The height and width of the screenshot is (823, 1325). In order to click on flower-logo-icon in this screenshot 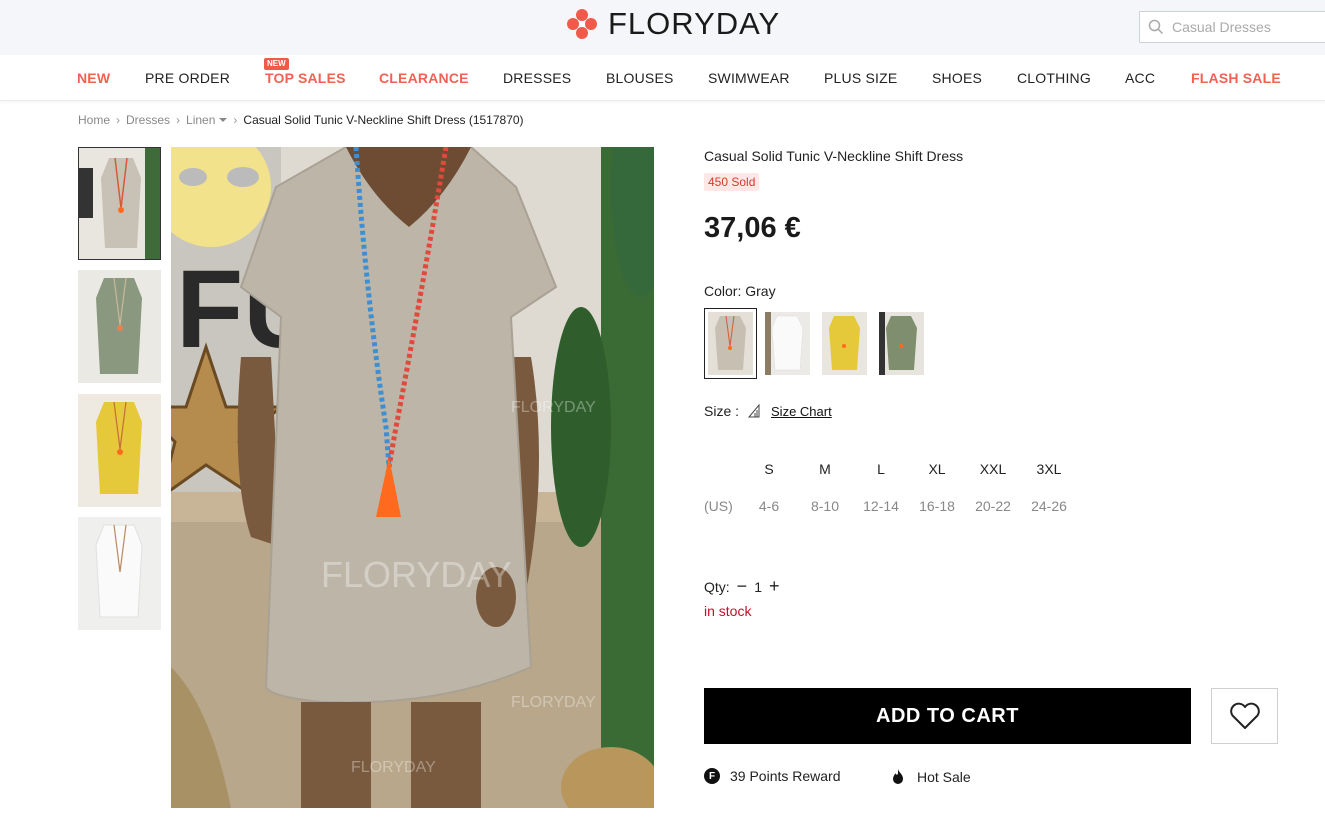, I will do `click(582, 24)`.